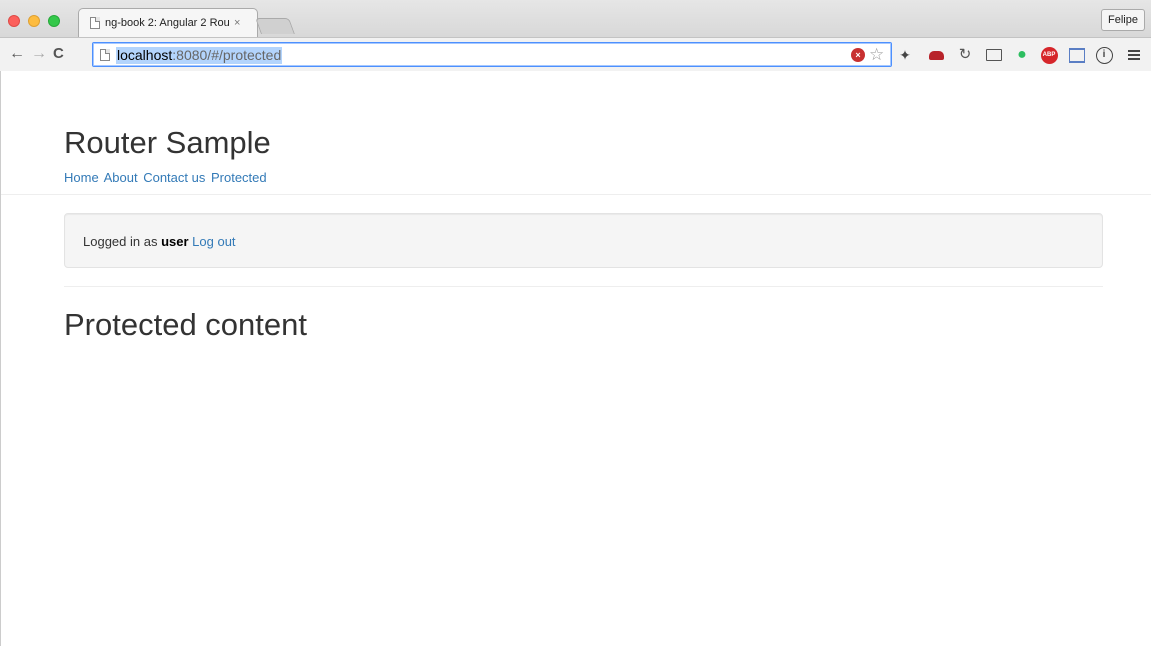  I want to click on stop-icon: ×, so click(858, 55).